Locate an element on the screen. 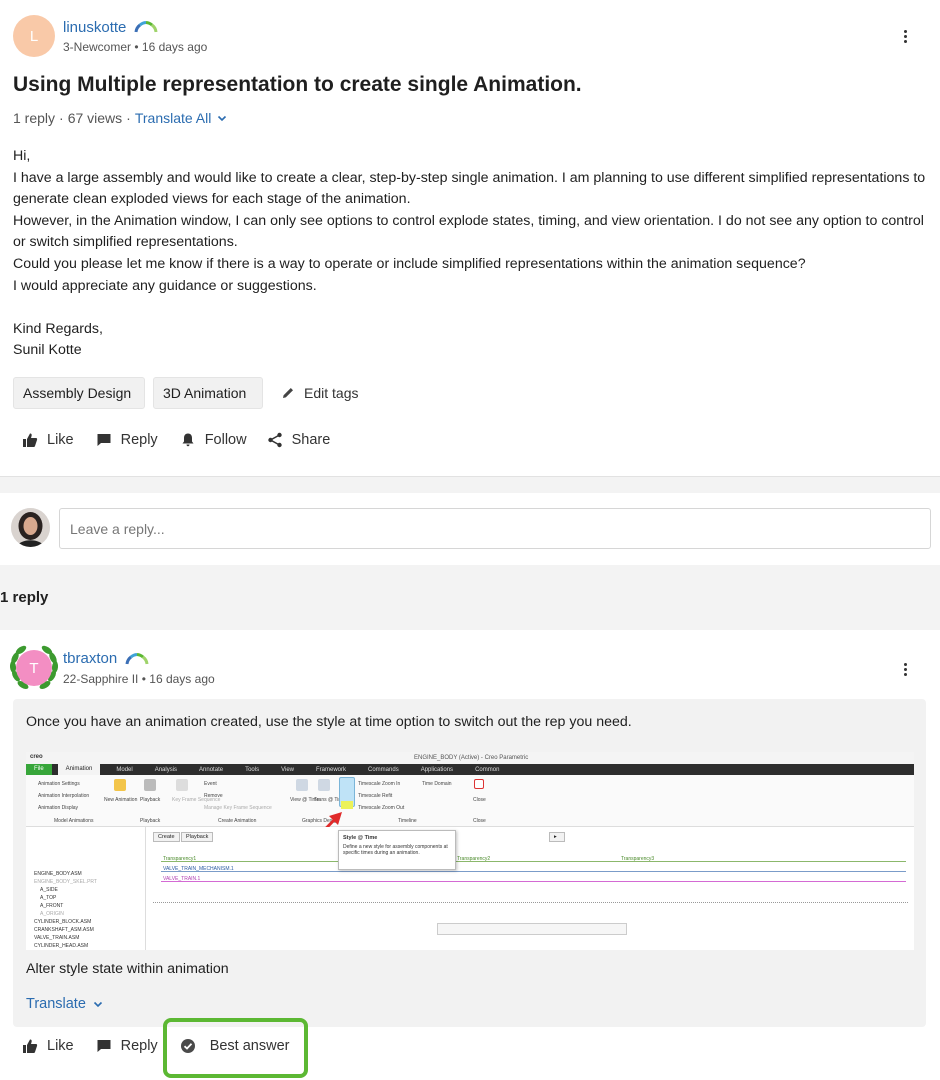  post-age: 16 days ago is located at coordinates (174, 46).